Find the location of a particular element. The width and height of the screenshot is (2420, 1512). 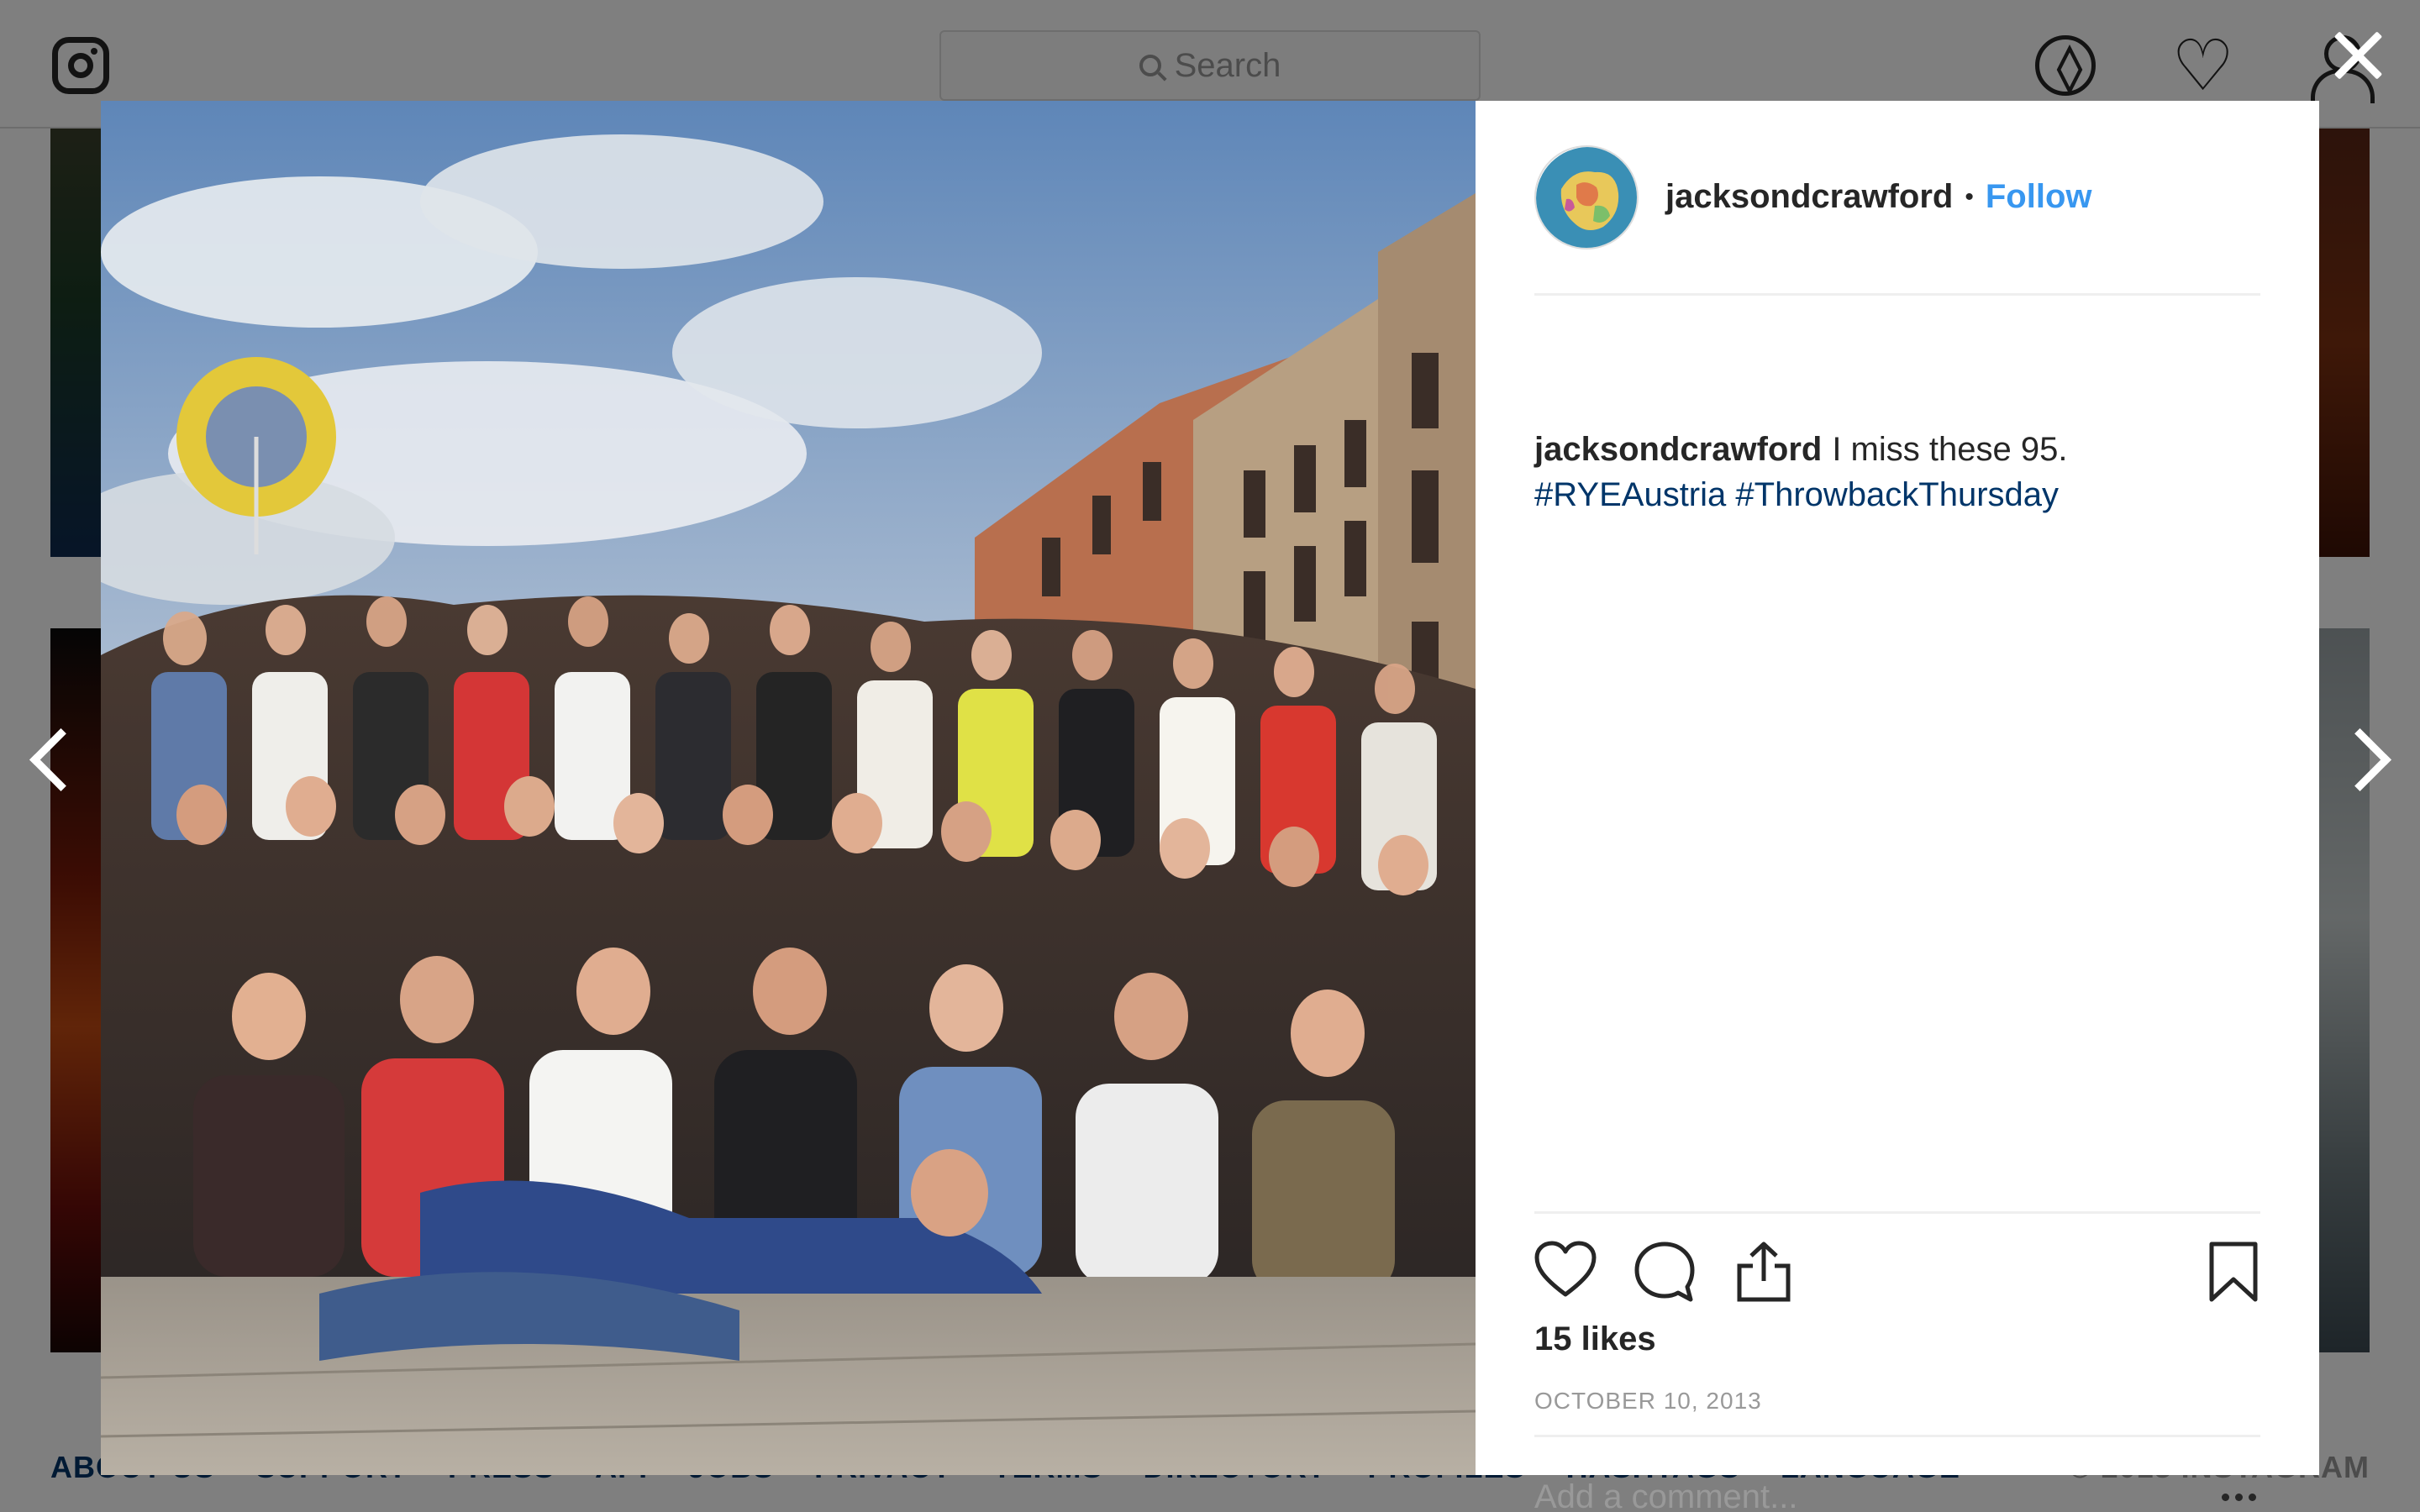

post-username: jacksondcrawford is located at coordinates (1809, 197).